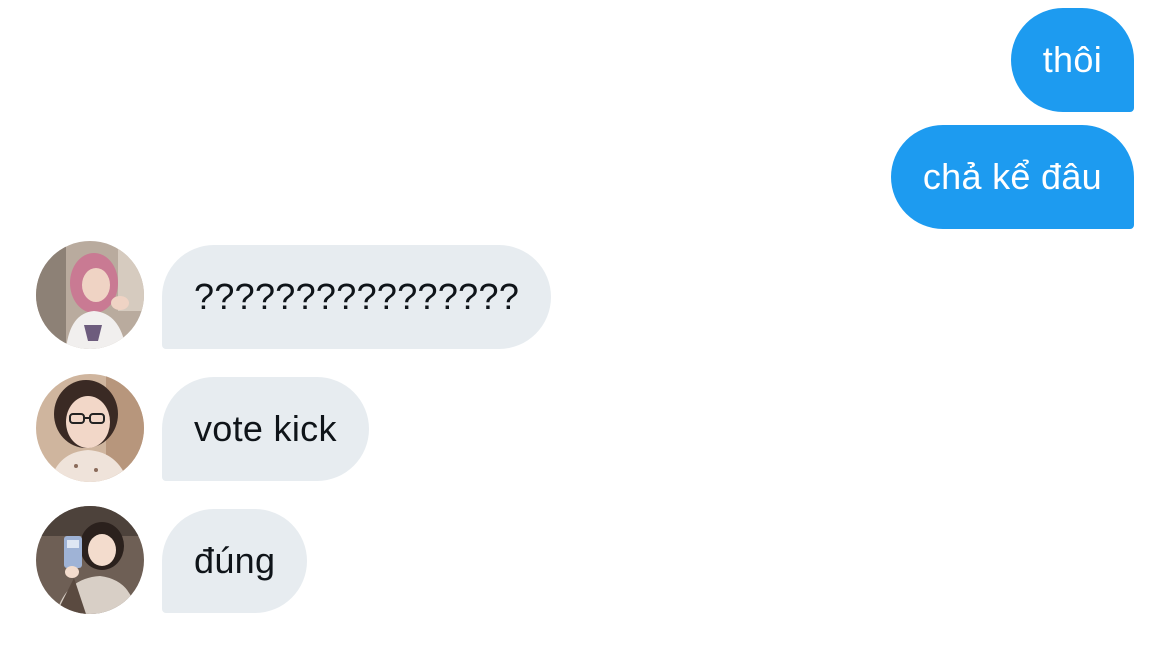  I want to click on incoming-message-bubble: vote kick, so click(265, 429).